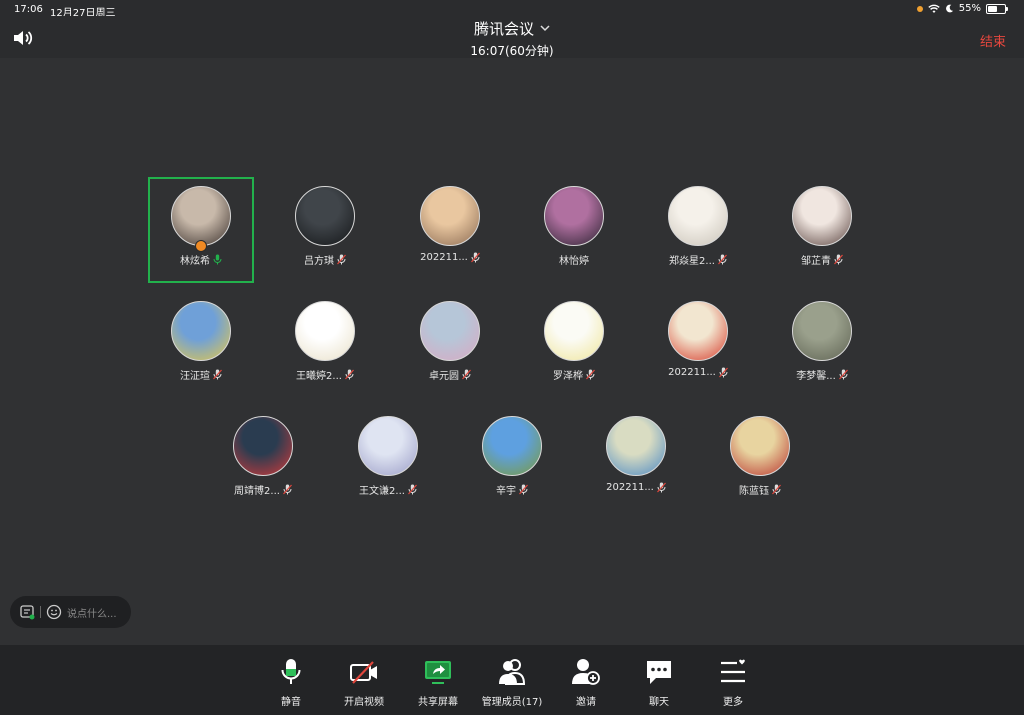 The height and width of the screenshot is (715, 1024). What do you see at coordinates (217, 259) in the screenshot?
I see `mic-on-icon` at bounding box center [217, 259].